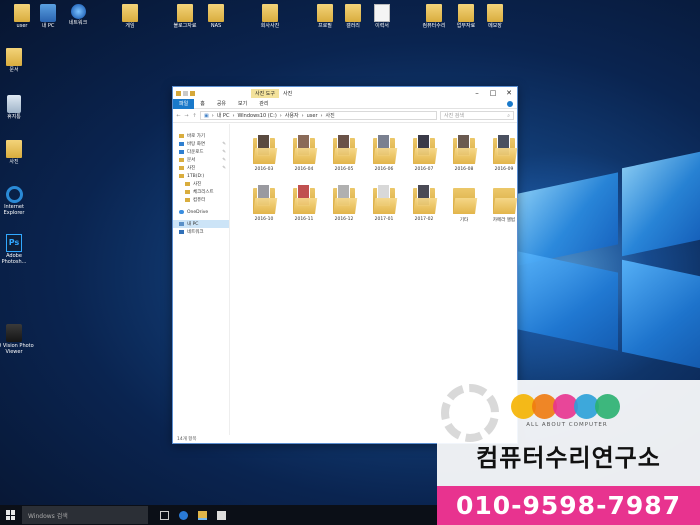 The height and width of the screenshot is (525, 700). I want to click on desktop-icon-label: 메모장, so click(495, 26).